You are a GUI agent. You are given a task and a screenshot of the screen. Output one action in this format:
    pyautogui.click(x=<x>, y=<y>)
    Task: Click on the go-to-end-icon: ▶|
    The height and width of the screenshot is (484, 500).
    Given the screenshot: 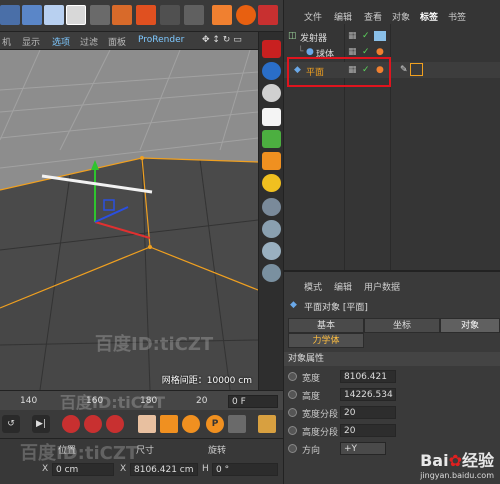 What is the action you would take?
    pyautogui.click(x=41, y=424)
    